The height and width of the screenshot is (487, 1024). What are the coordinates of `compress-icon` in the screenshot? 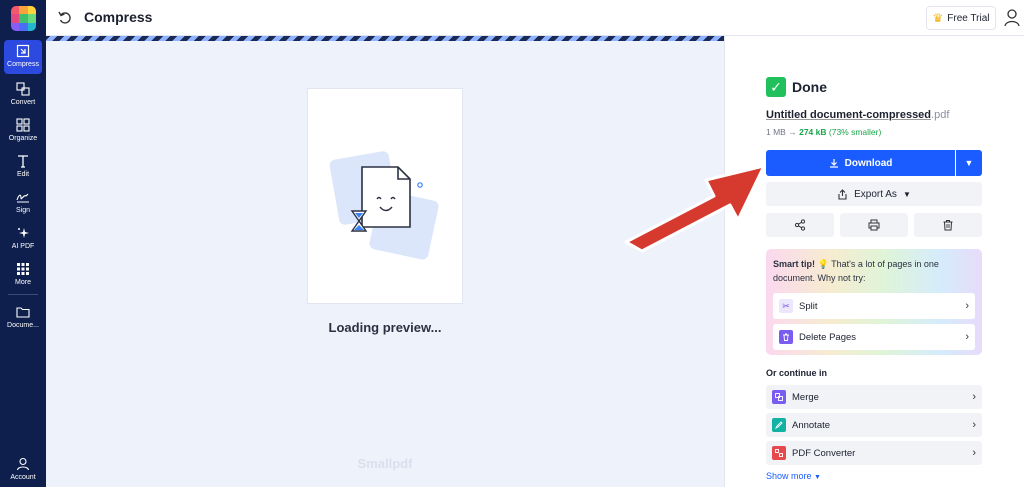 It's located at (23, 51).